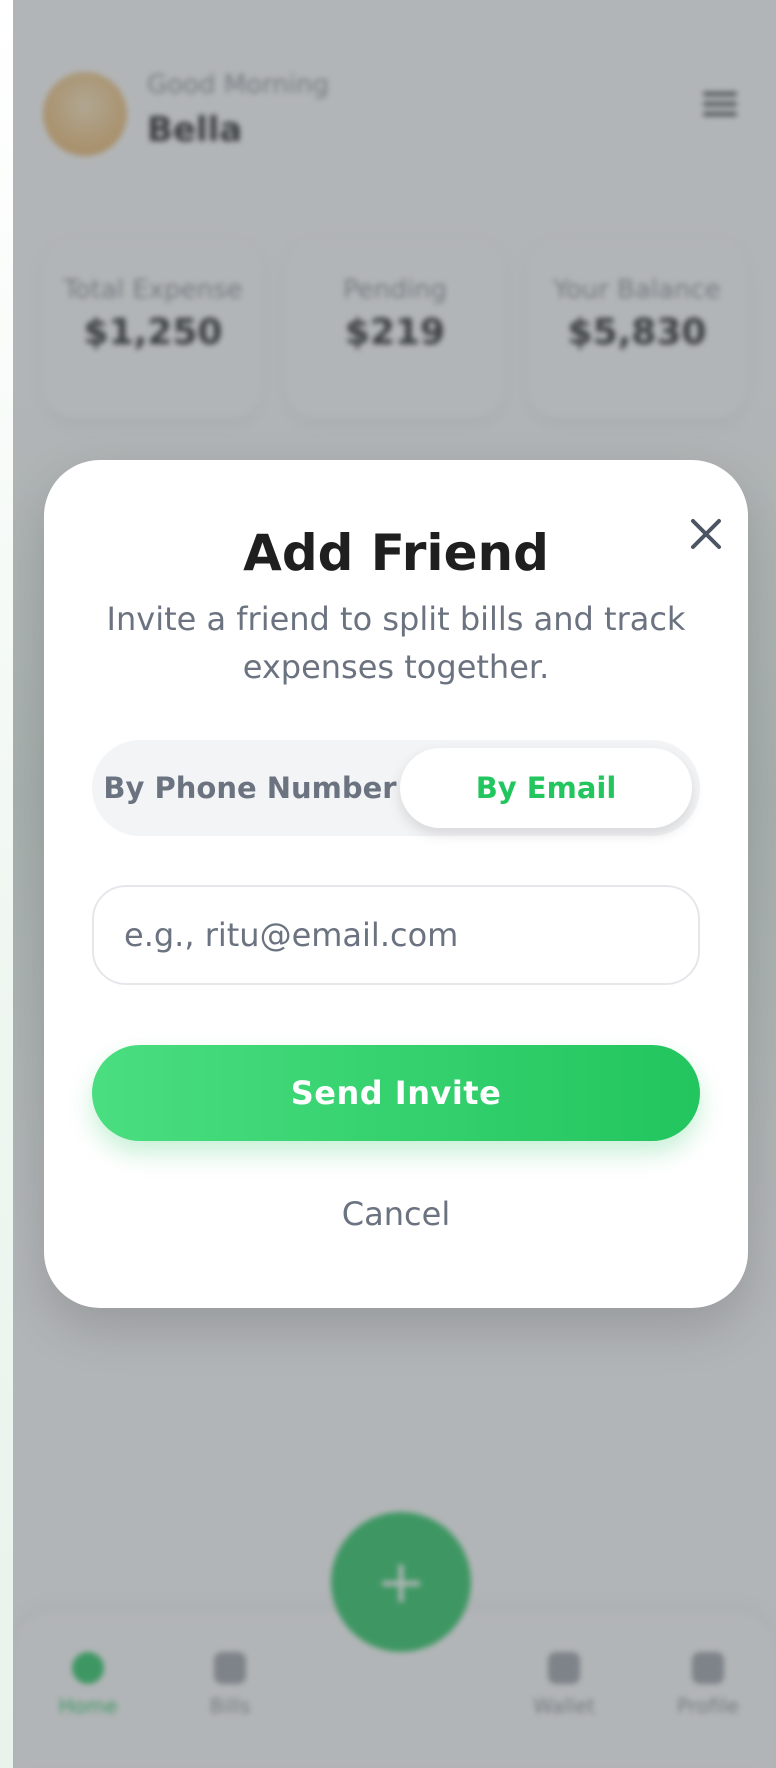 The image size is (776, 1768). Describe the element at coordinates (6, 884) in the screenshot. I see `left-edge-strip` at that location.